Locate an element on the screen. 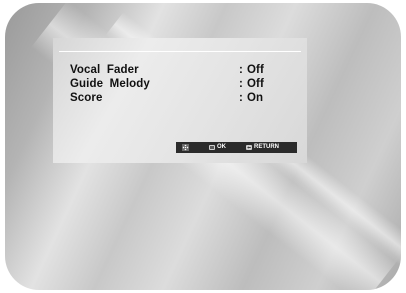 This screenshot has width=406, height=293. menu-divider is located at coordinates (180, 51).